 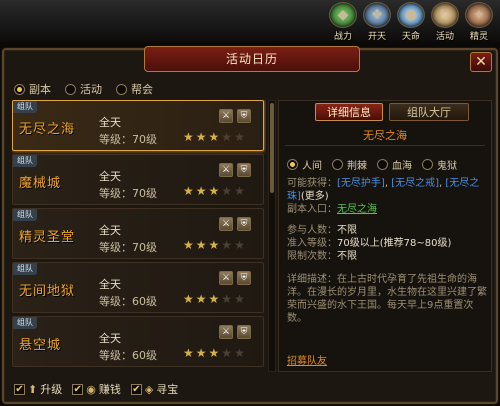 What do you see at coordinates (343, 15) in the screenshot?
I see `shield-gem-icon: ◆` at bounding box center [343, 15].